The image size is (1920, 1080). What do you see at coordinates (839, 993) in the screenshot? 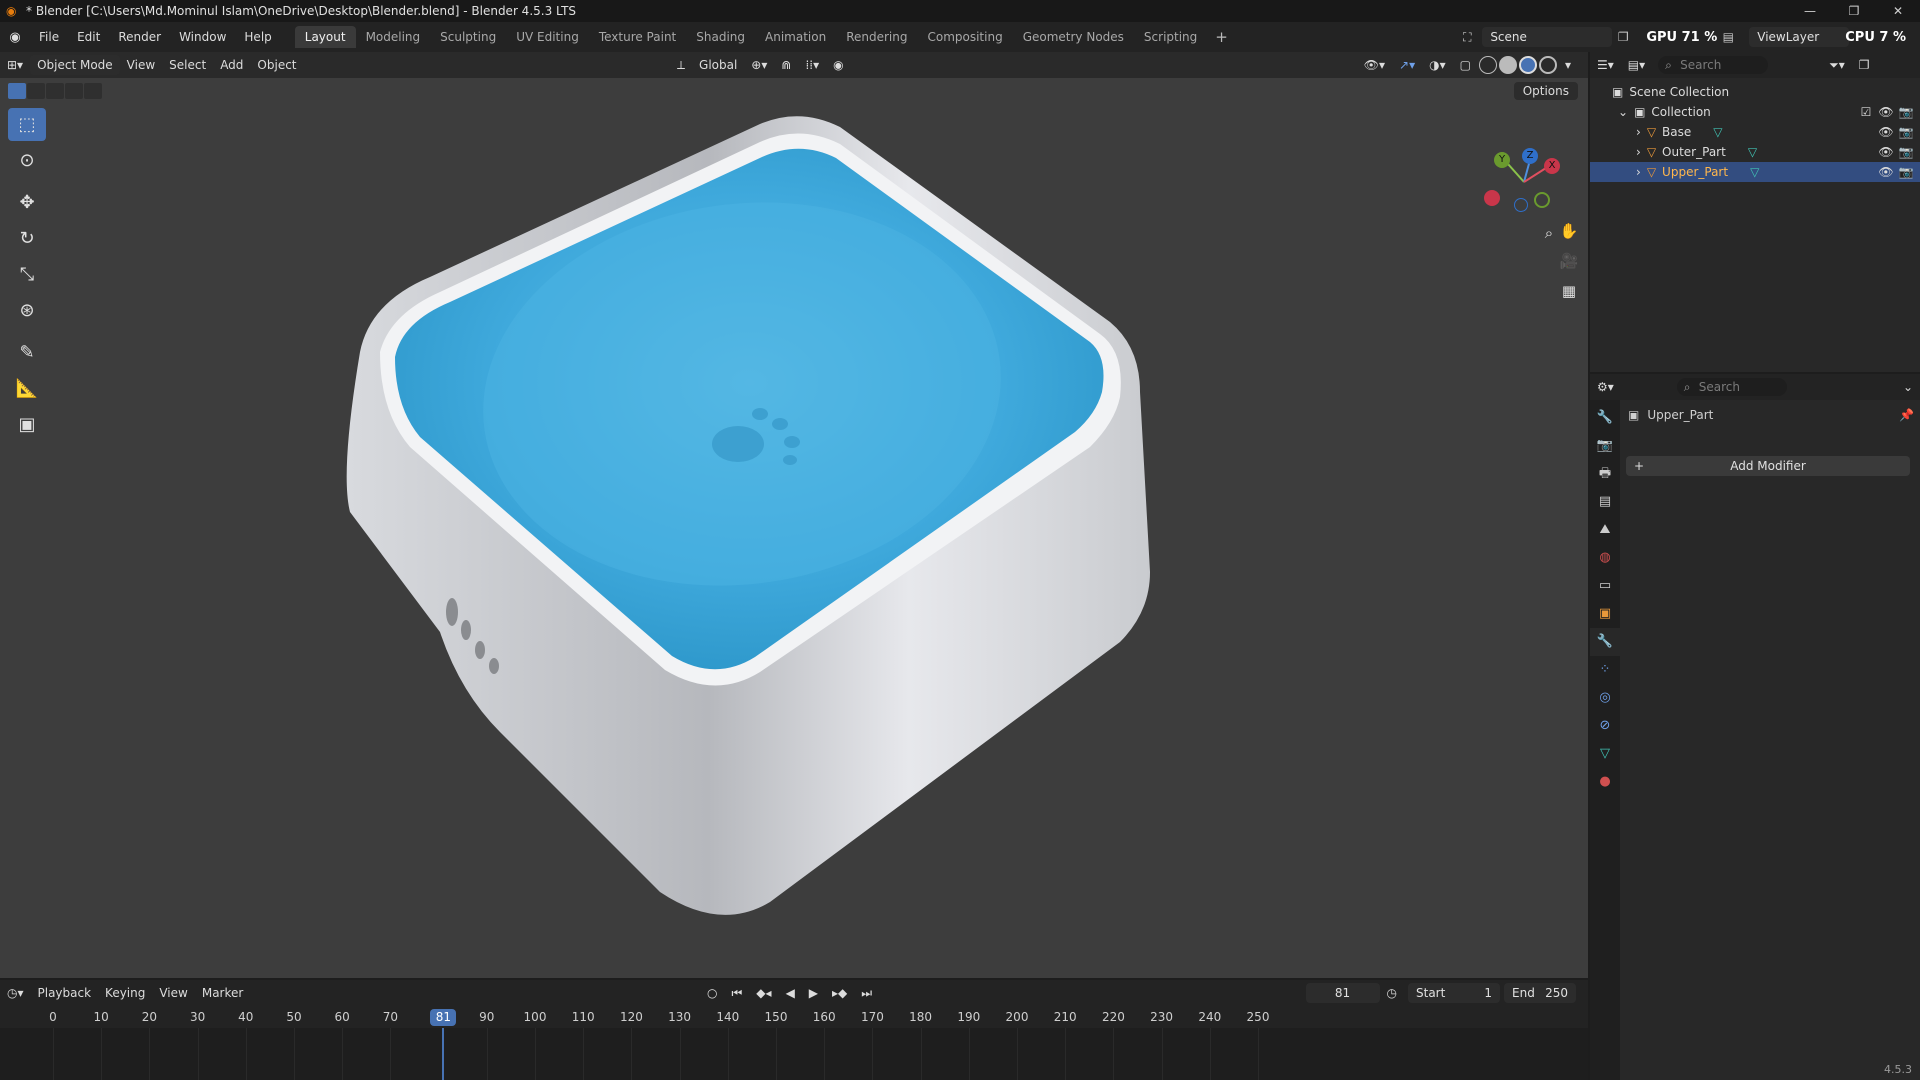
I see `jump-keyframe-forward-icon: ▸◆` at bounding box center [839, 993].